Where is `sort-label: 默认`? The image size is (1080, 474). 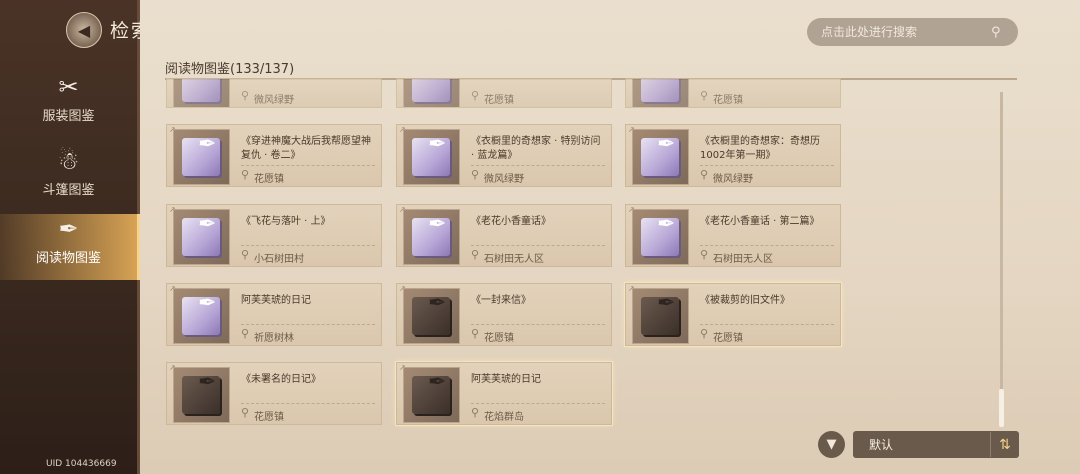 sort-label: 默认 is located at coordinates (881, 445).